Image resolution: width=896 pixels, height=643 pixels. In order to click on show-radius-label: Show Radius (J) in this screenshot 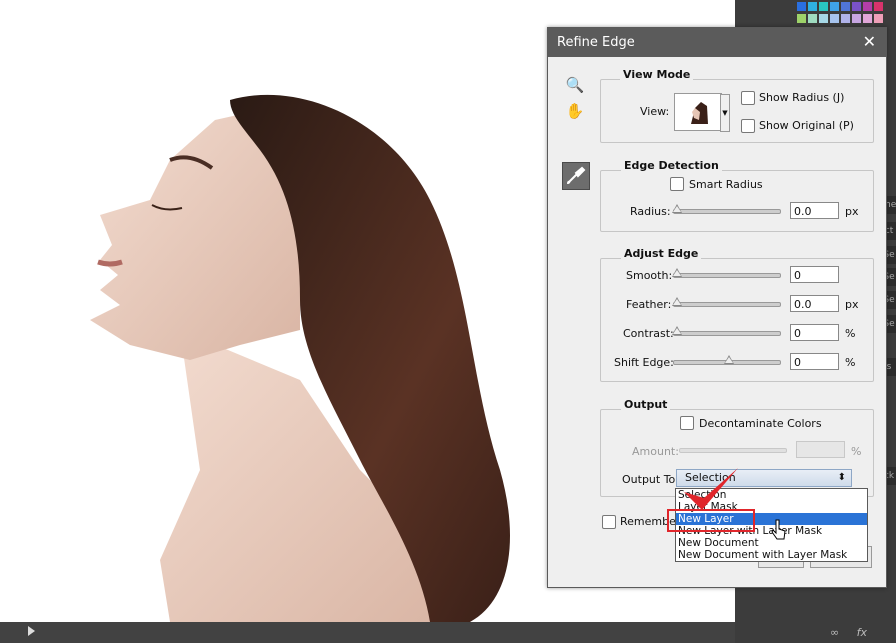, I will do `click(802, 97)`.